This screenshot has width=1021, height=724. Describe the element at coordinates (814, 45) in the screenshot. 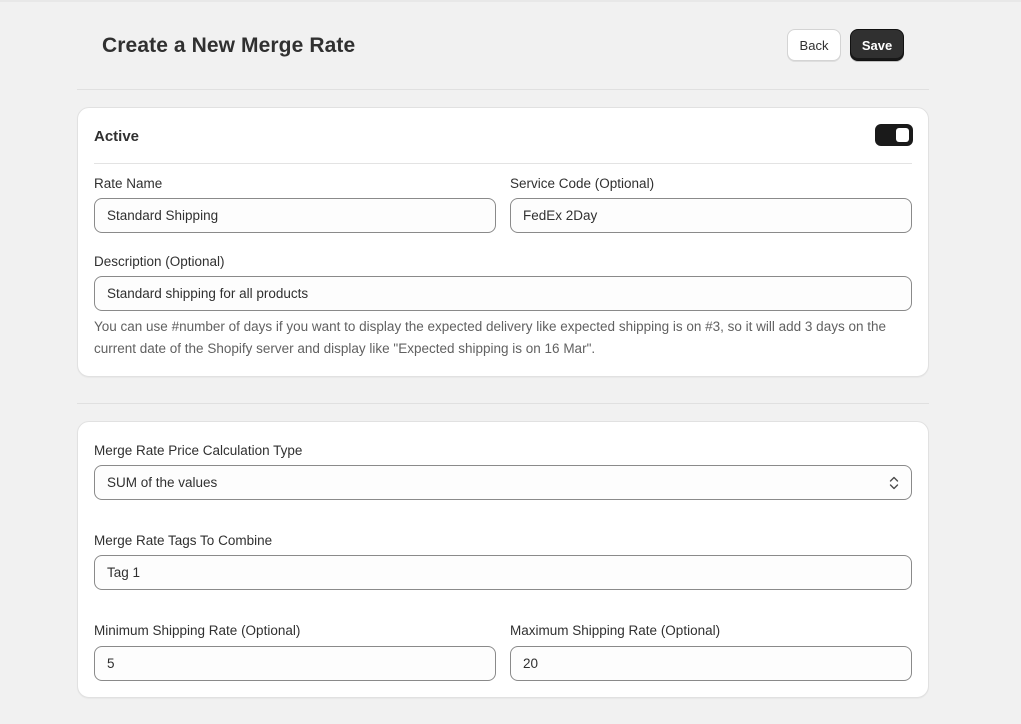

I see `back-button: Back` at that location.